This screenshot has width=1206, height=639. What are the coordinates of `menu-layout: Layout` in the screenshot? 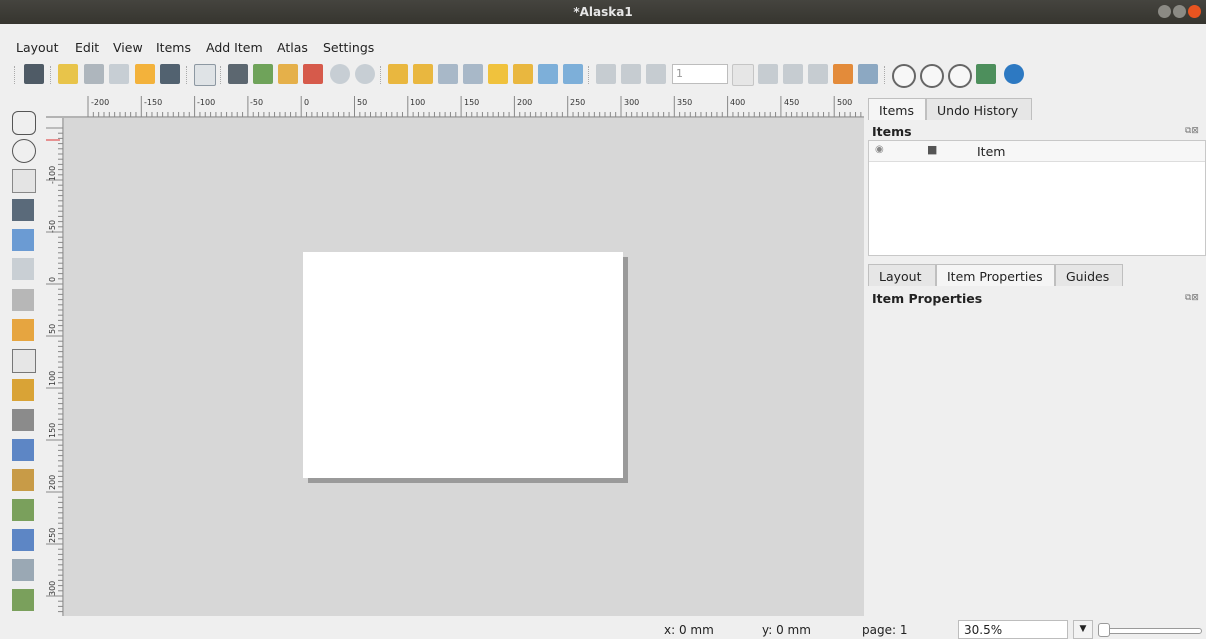 It's located at (37, 47).